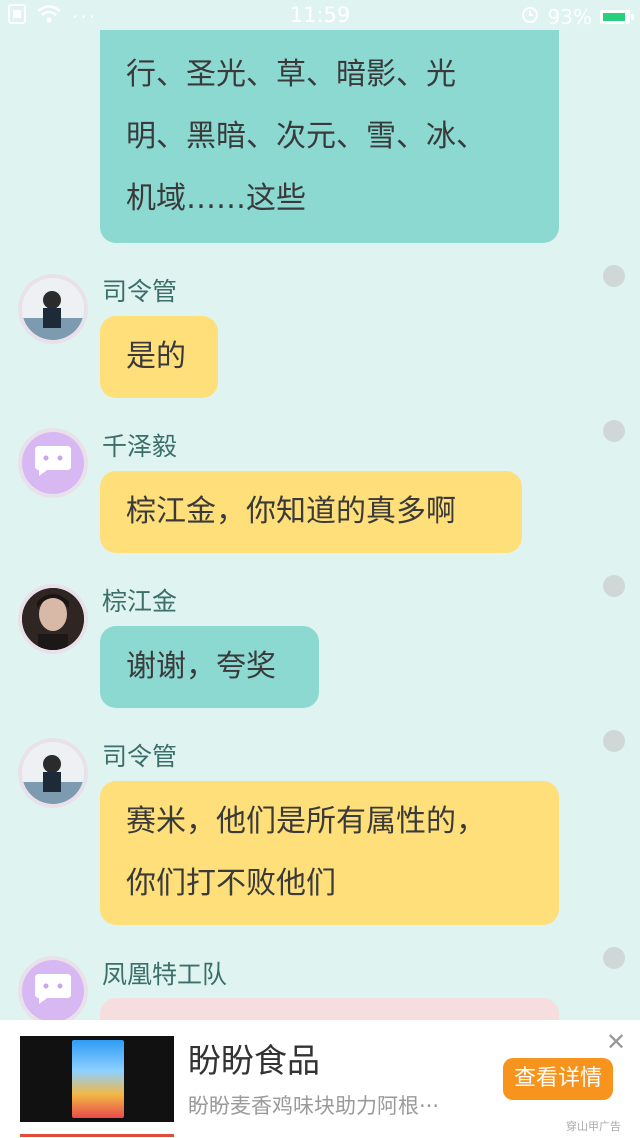 Image resolution: width=640 pixels, height=1138 pixels. I want to click on message-bubble: 行、圣光、草、暗影、光 明、黑暗、次元、雪、冰、 机域……这些, so click(329, 136).